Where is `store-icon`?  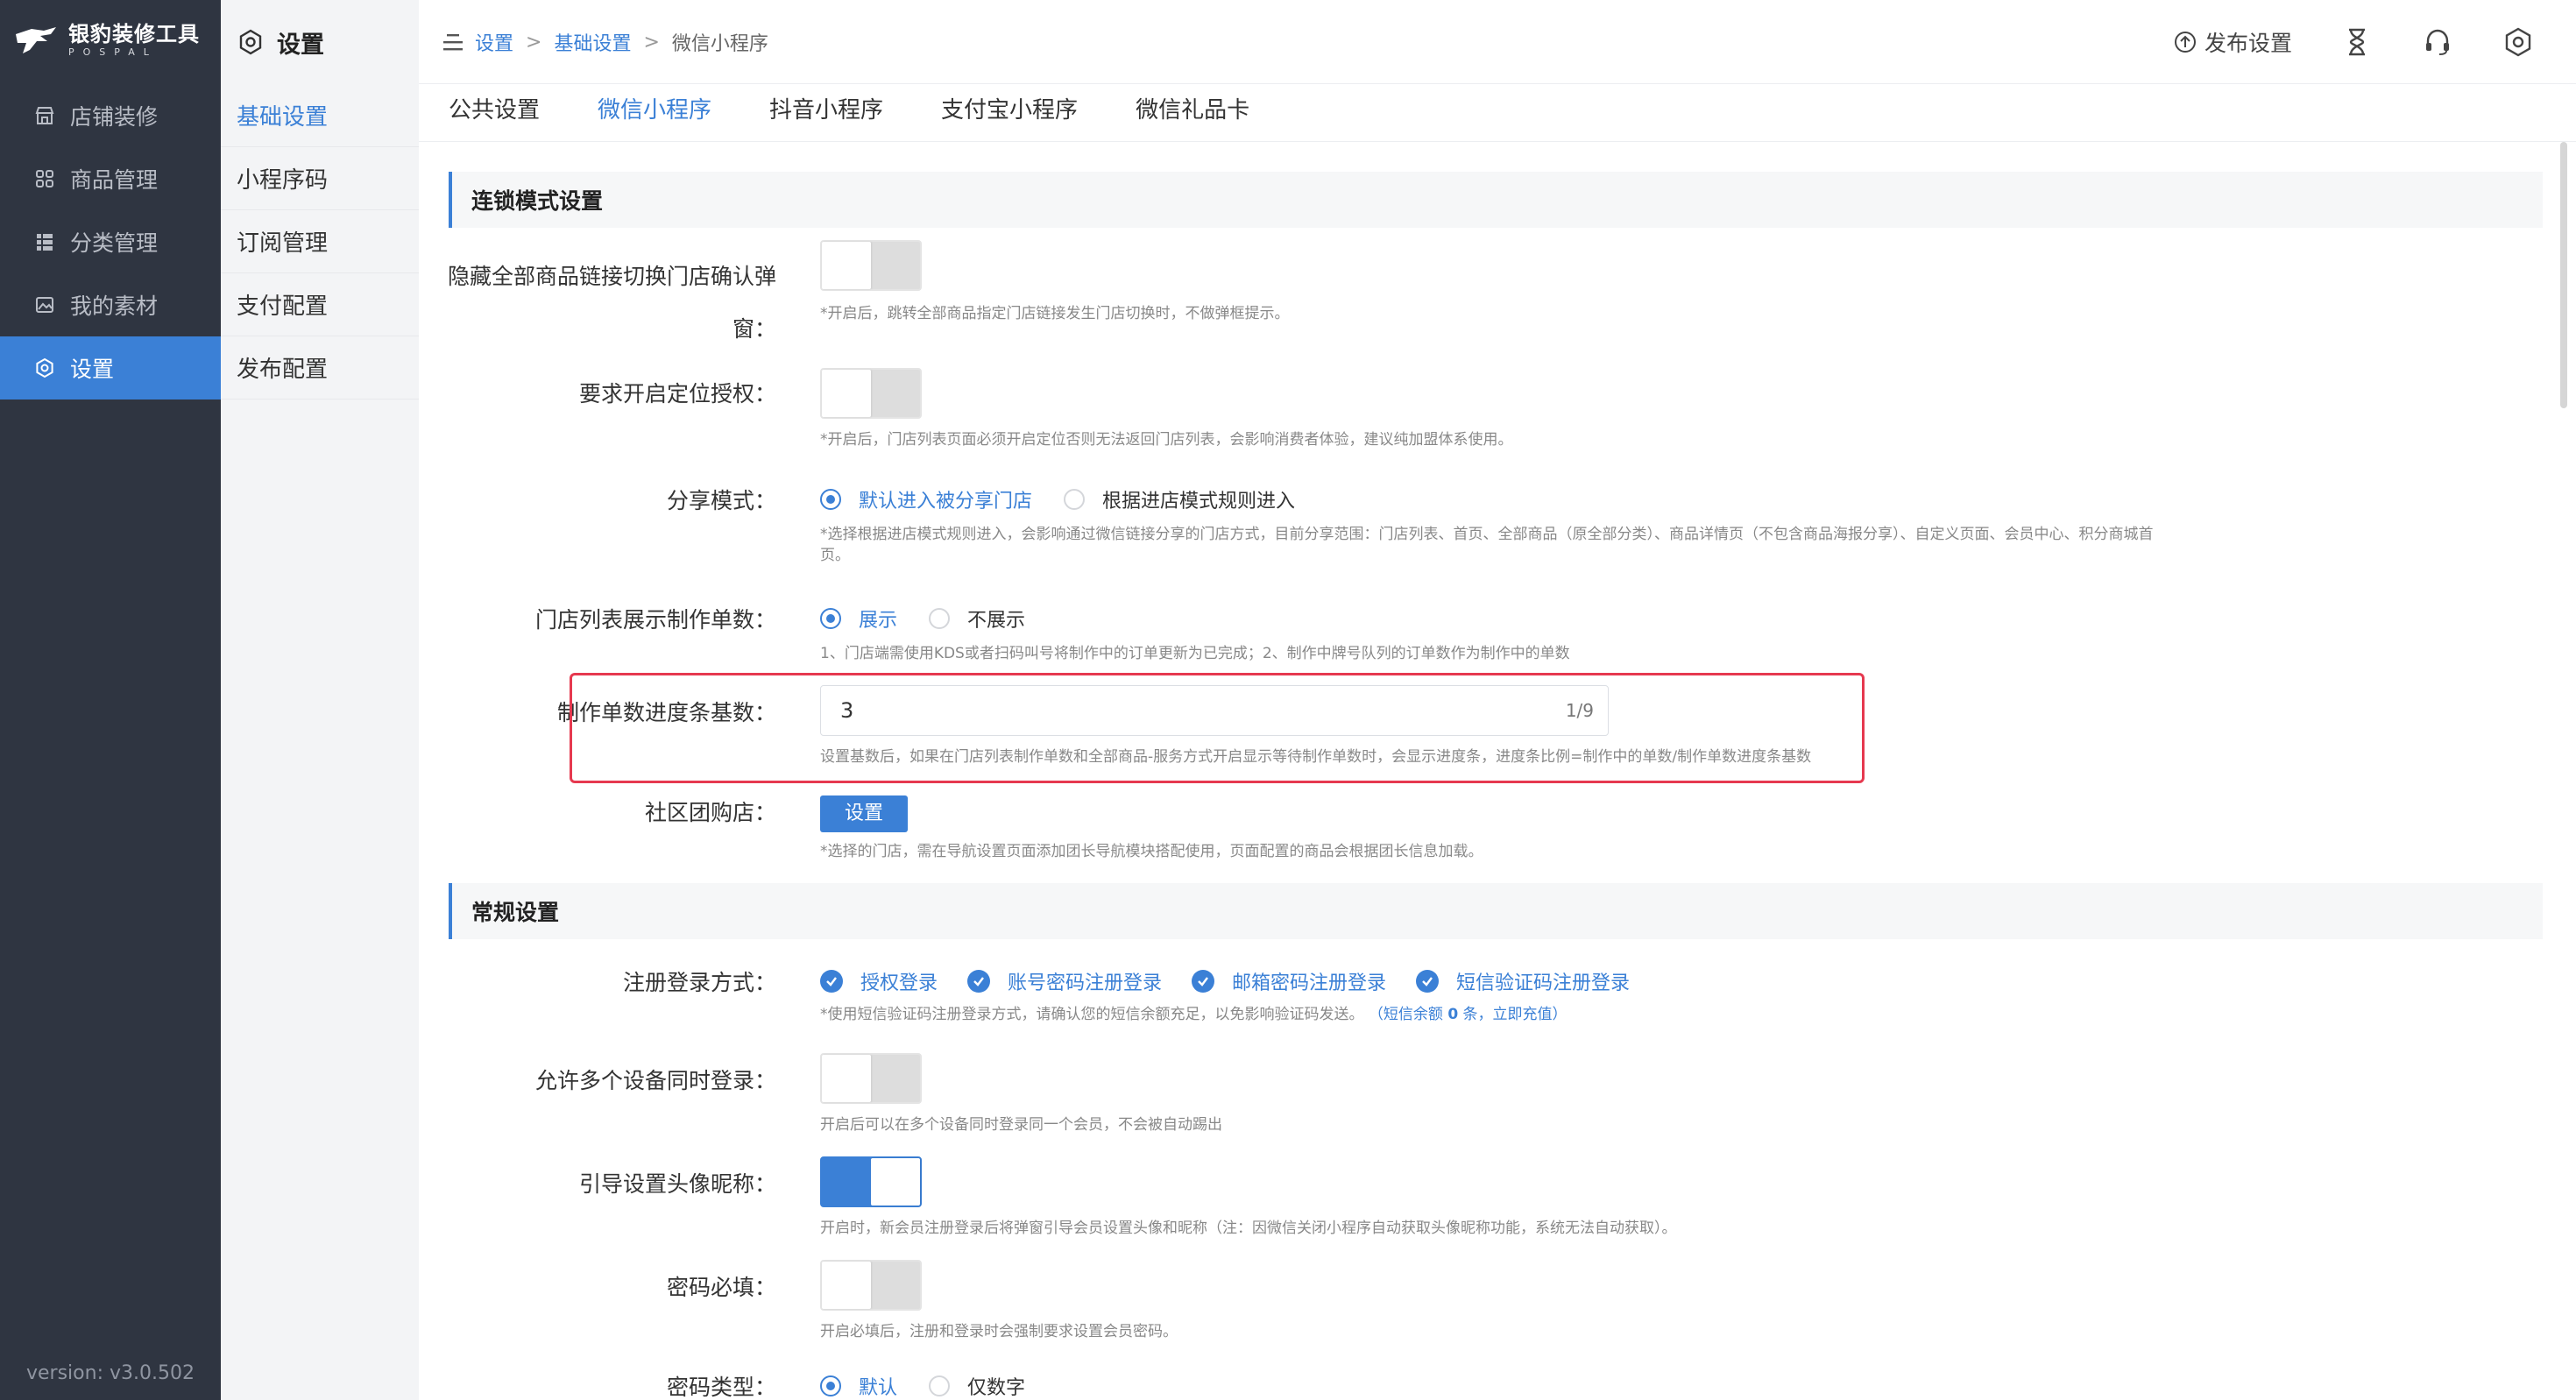 store-icon is located at coordinates (44, 115).